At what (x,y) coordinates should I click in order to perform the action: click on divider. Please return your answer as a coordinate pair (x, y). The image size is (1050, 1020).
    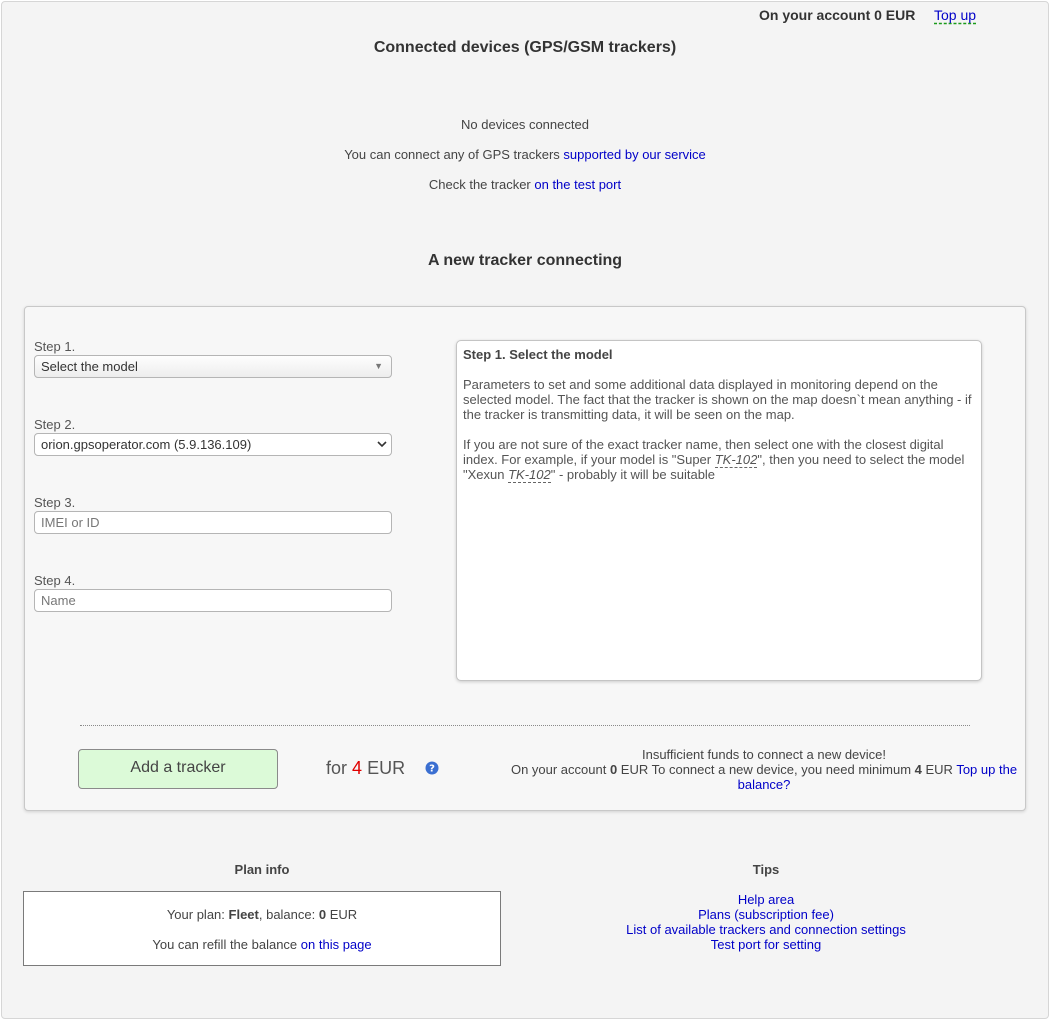
    Looking at the image, I should click on (525, 725).